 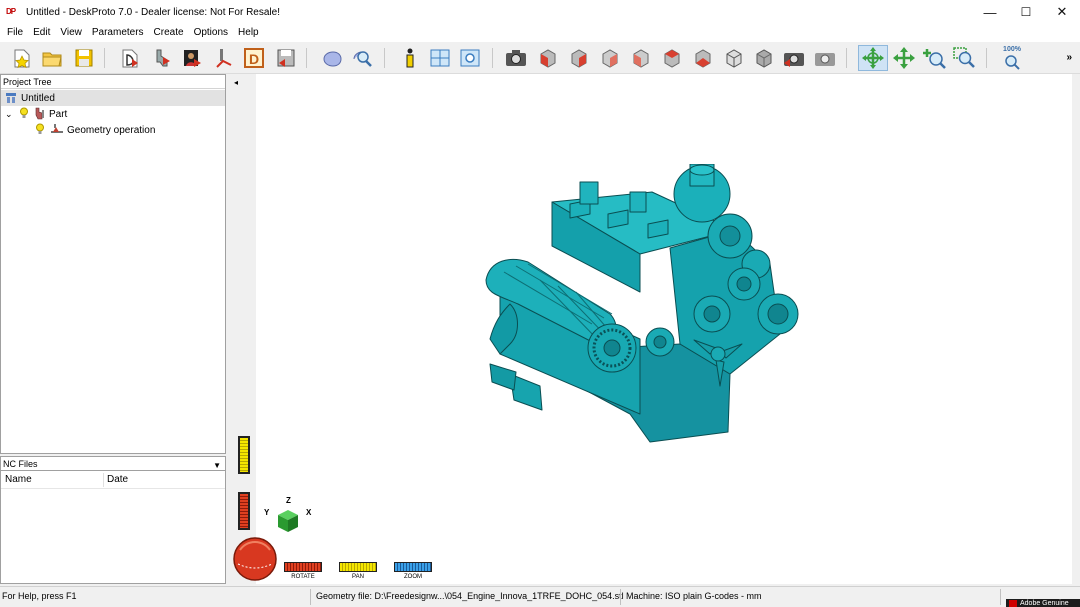 I want to click on tree-item-geometry-operation: Geometry operation, so click(x=95, y=130).